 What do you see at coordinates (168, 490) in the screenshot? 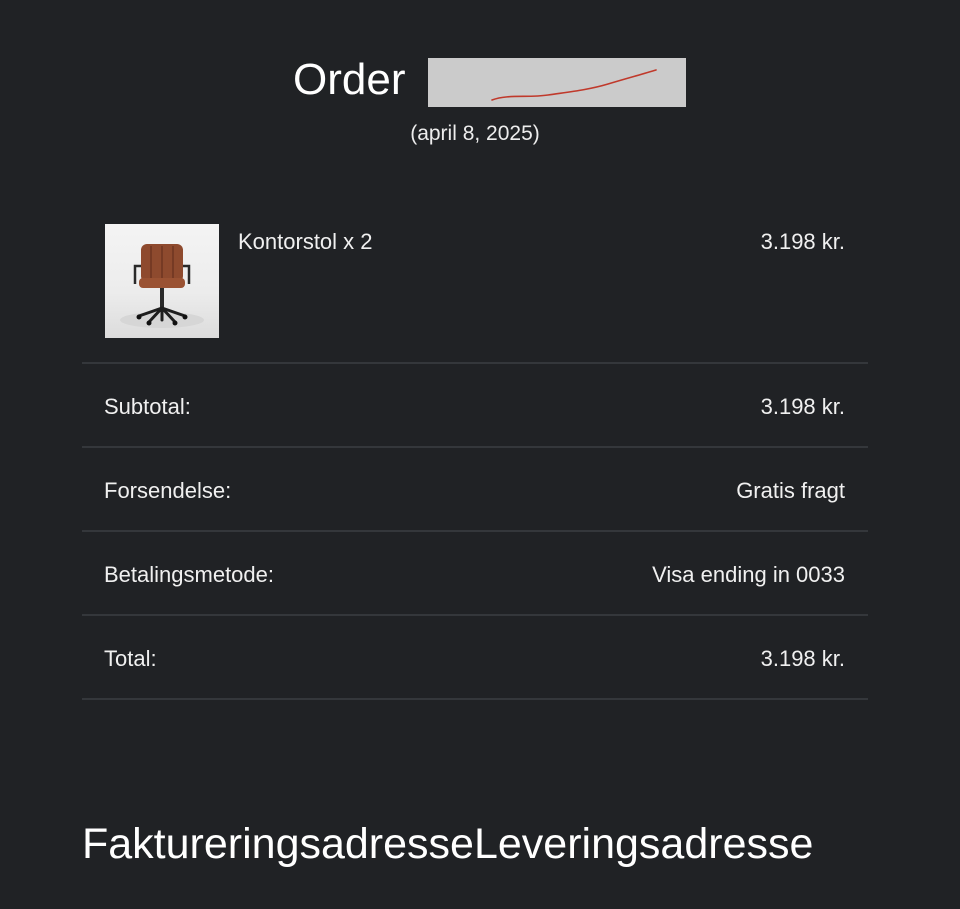
I see `shipping-label: Forsendelse:` at bounding box center [168, 490].